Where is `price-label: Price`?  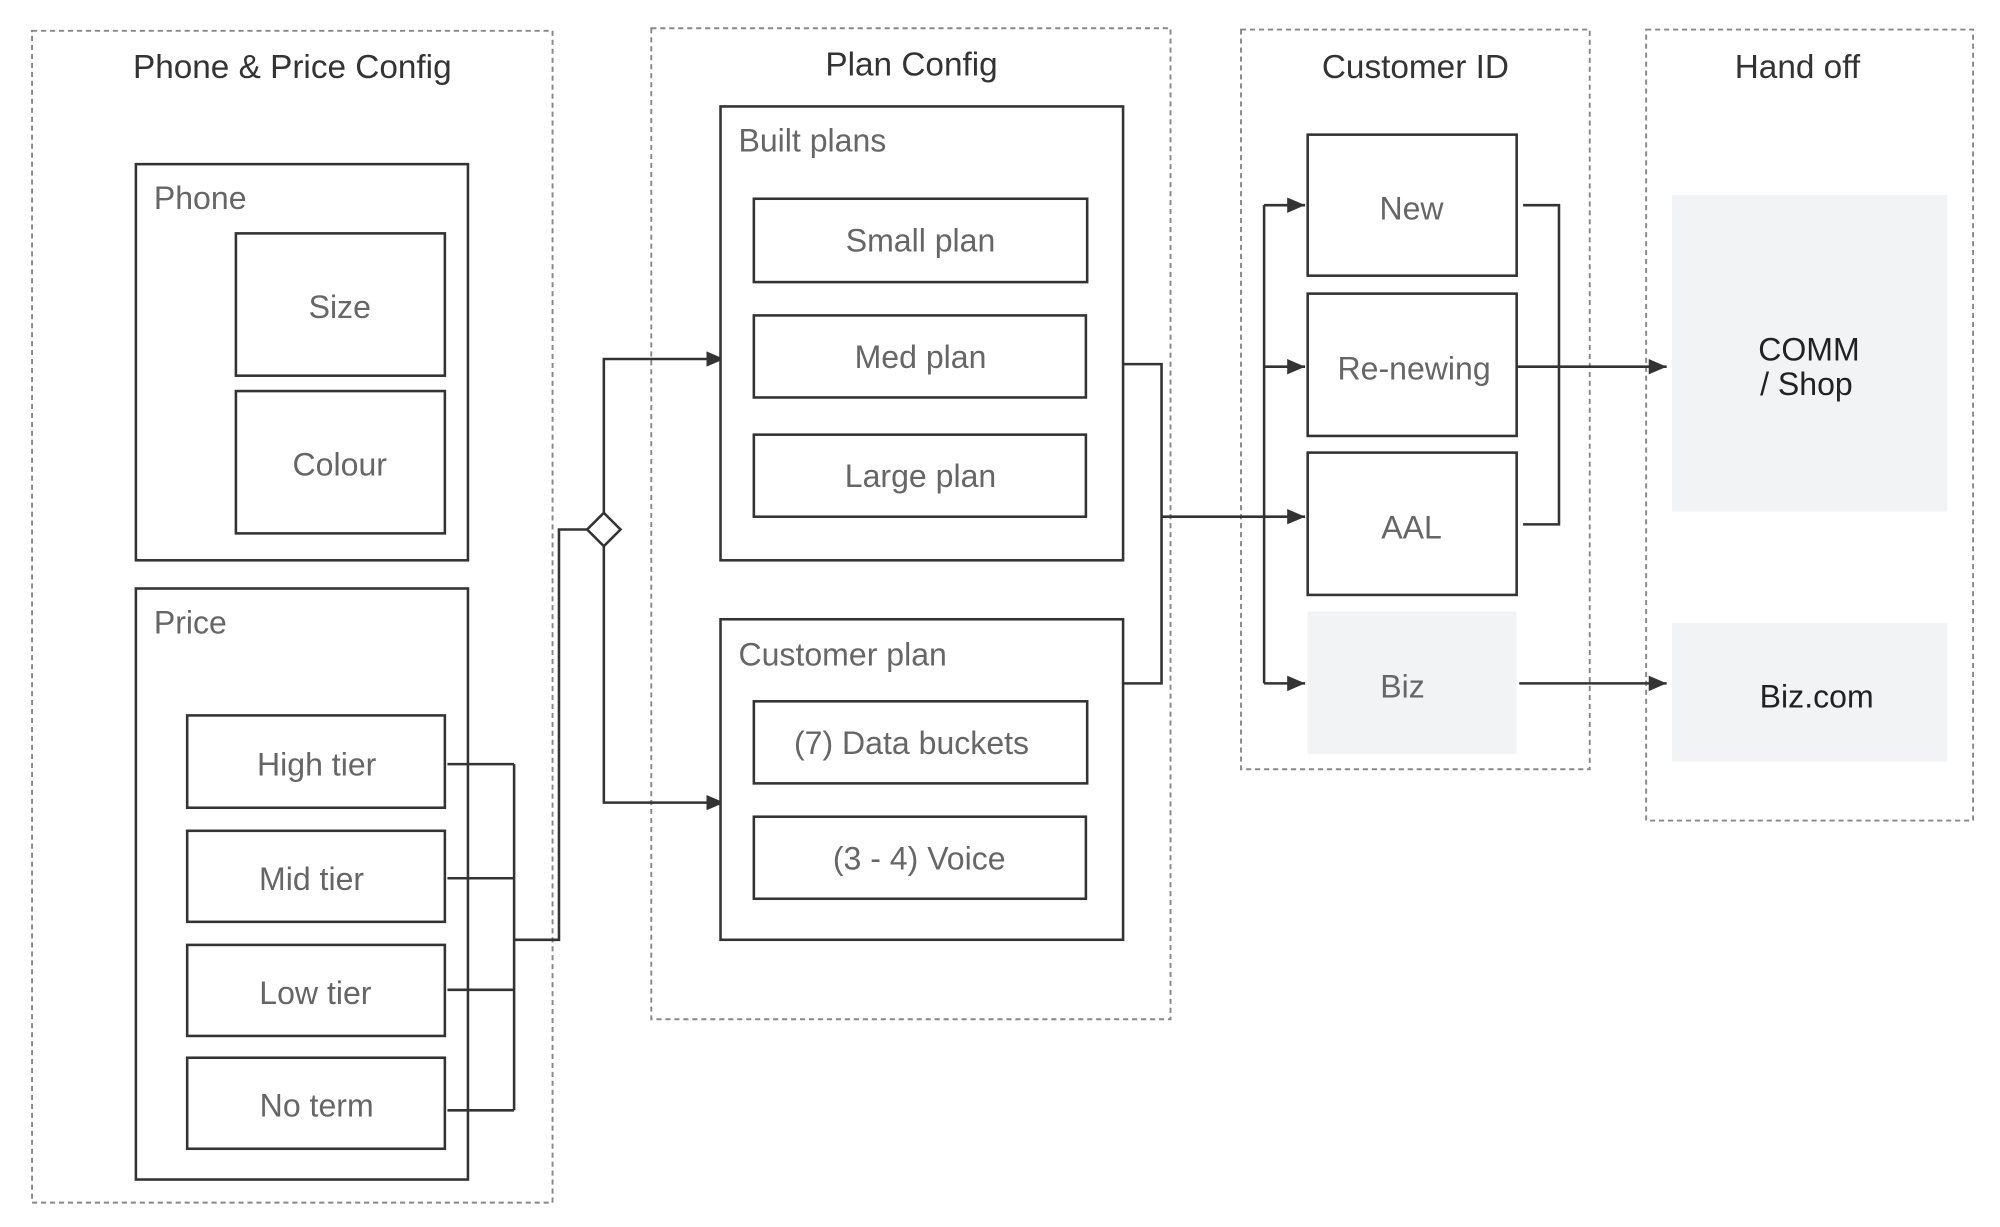 price-label: Price is located at coordinates (190, 622).